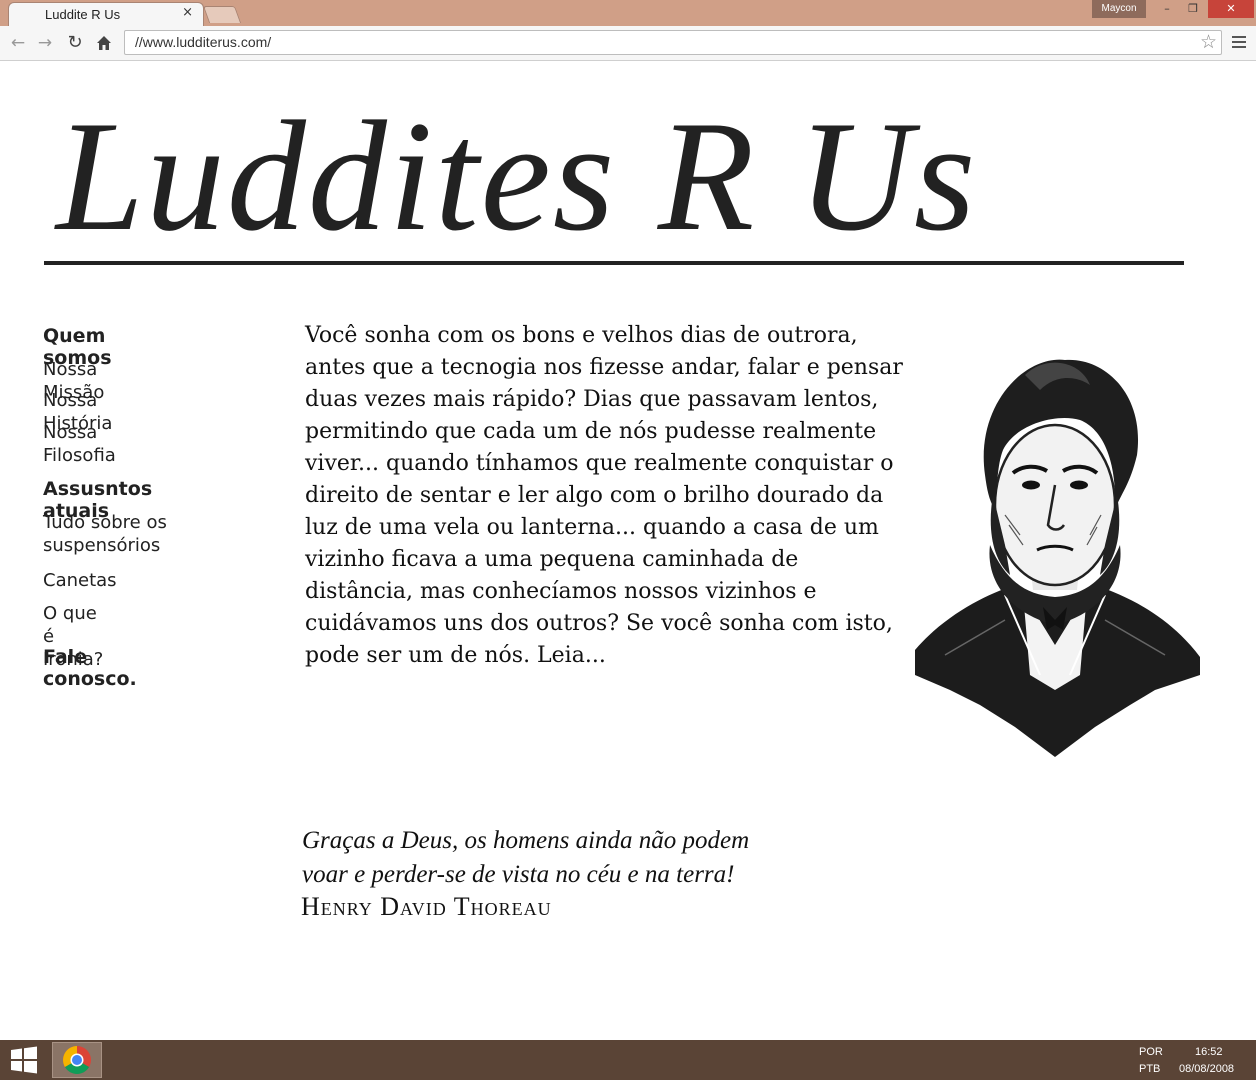  Describe the element at coordinates (526, 840) in the screenshot. I see `quote-line: Graças a Deus, os homens ainda não podem` at that location.